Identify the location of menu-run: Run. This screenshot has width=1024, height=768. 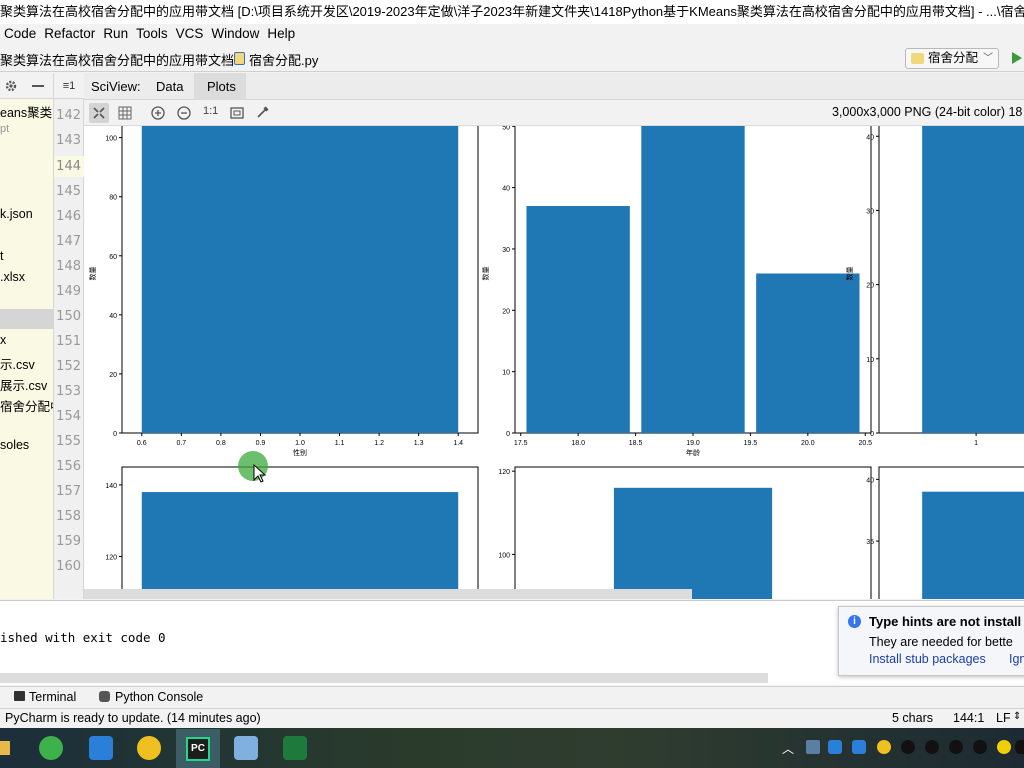
(115, 34).